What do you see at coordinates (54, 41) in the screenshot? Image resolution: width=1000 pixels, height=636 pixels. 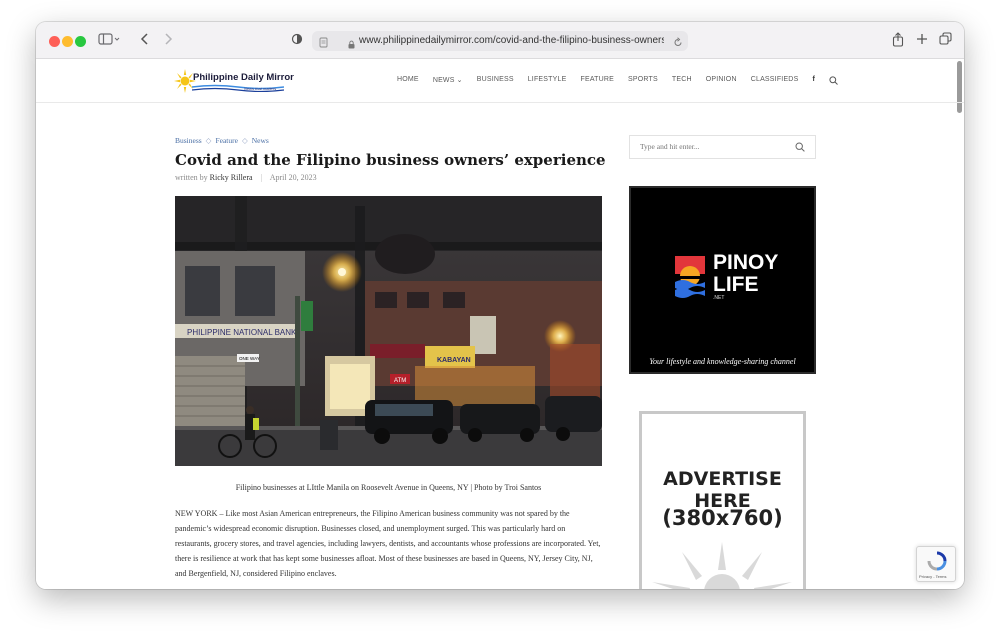 I see `close-window-button` at bounding box center [54, 41].